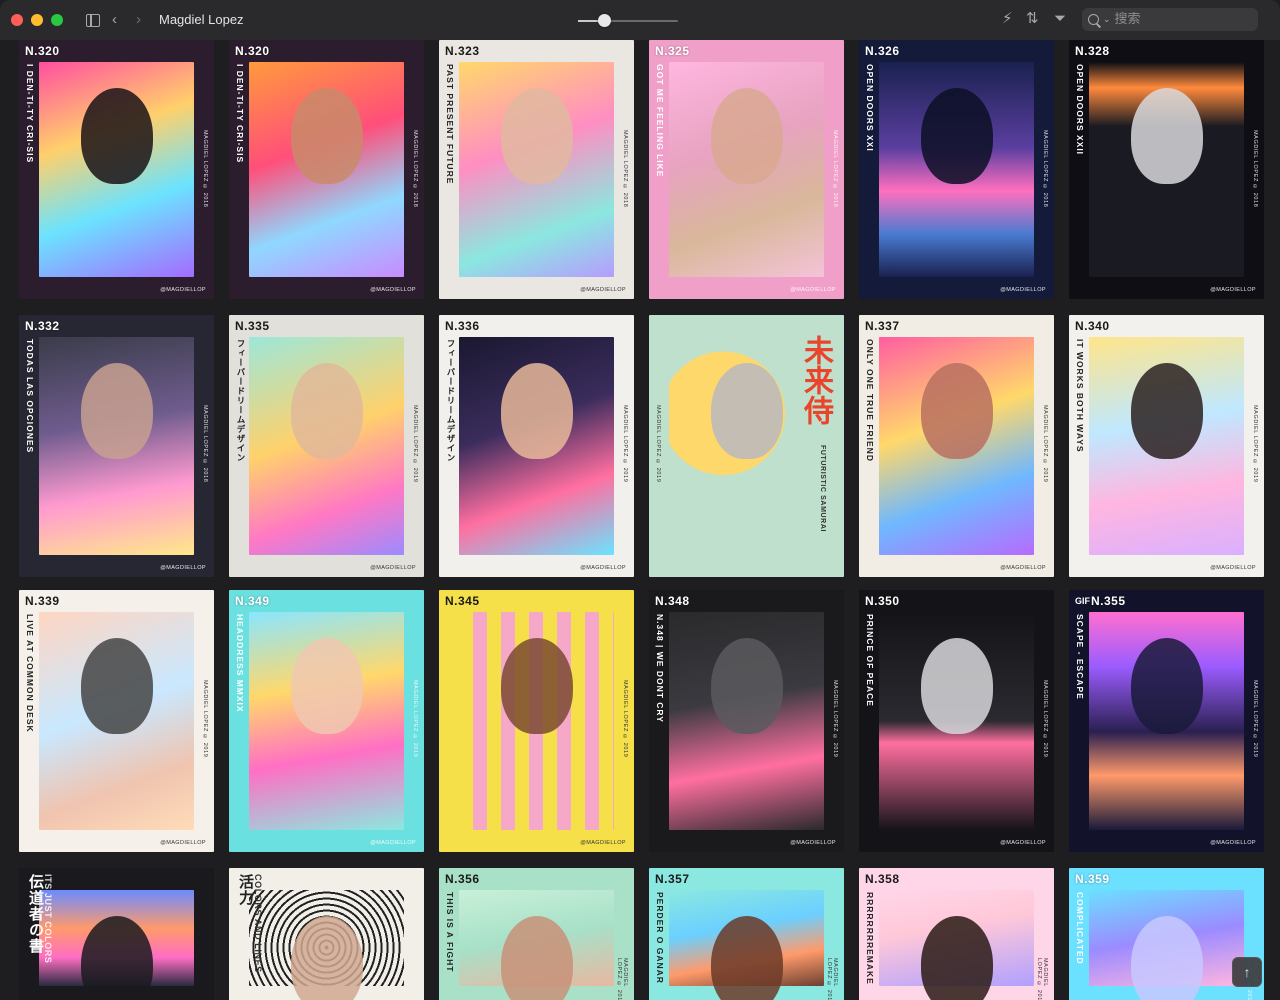  What do you see at coordinates (870, 400) in the screenshot?
I see `poster-title: ONLY ONE TRUE FRIEND` at bounding box center [870, 400].